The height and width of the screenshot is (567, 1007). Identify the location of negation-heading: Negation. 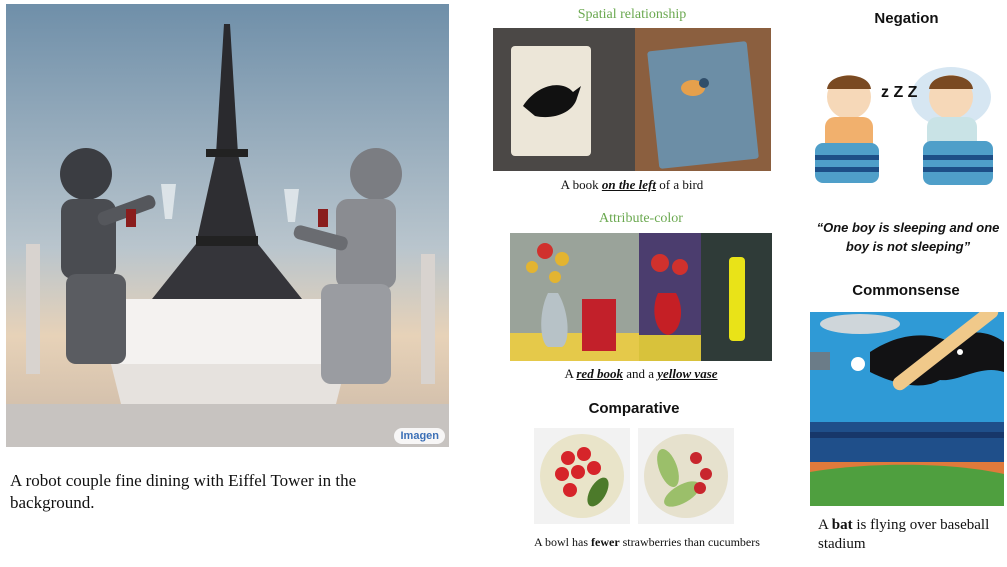
(906, 18).